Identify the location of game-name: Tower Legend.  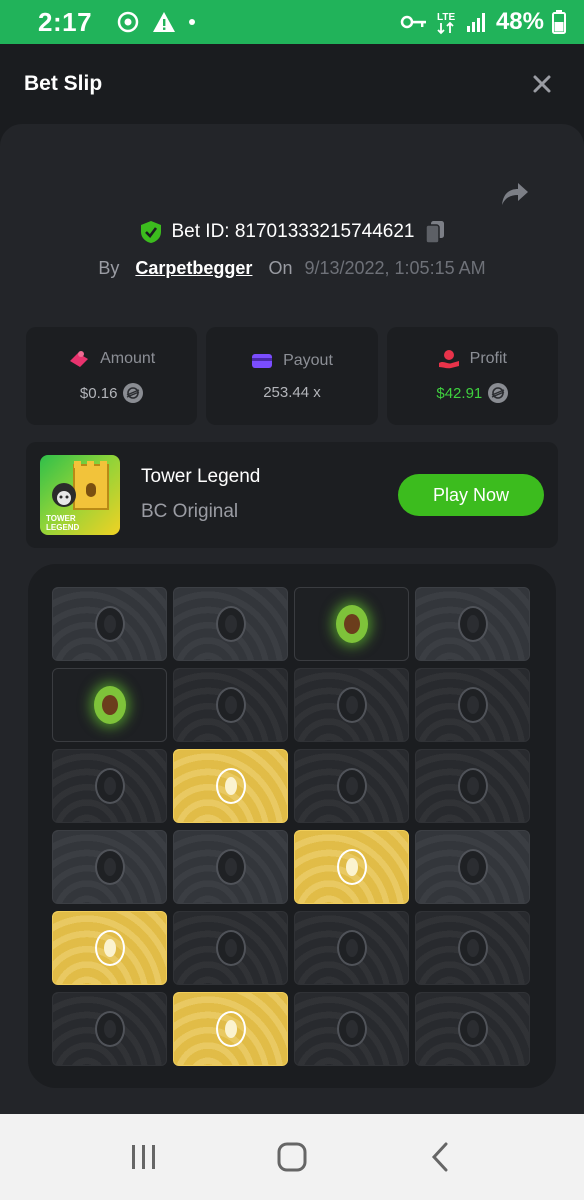
(201, 476).